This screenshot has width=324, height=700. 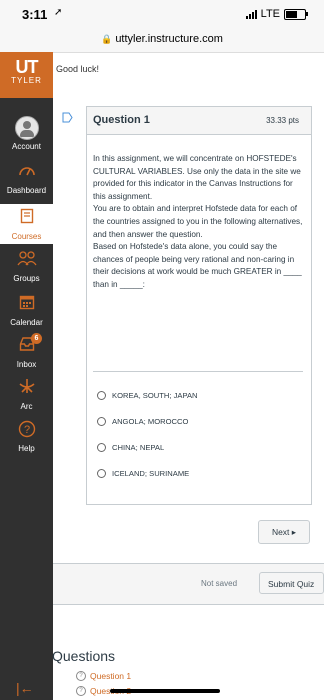 I want to click on nav-groups: Groups, so click(x=26, y=266).